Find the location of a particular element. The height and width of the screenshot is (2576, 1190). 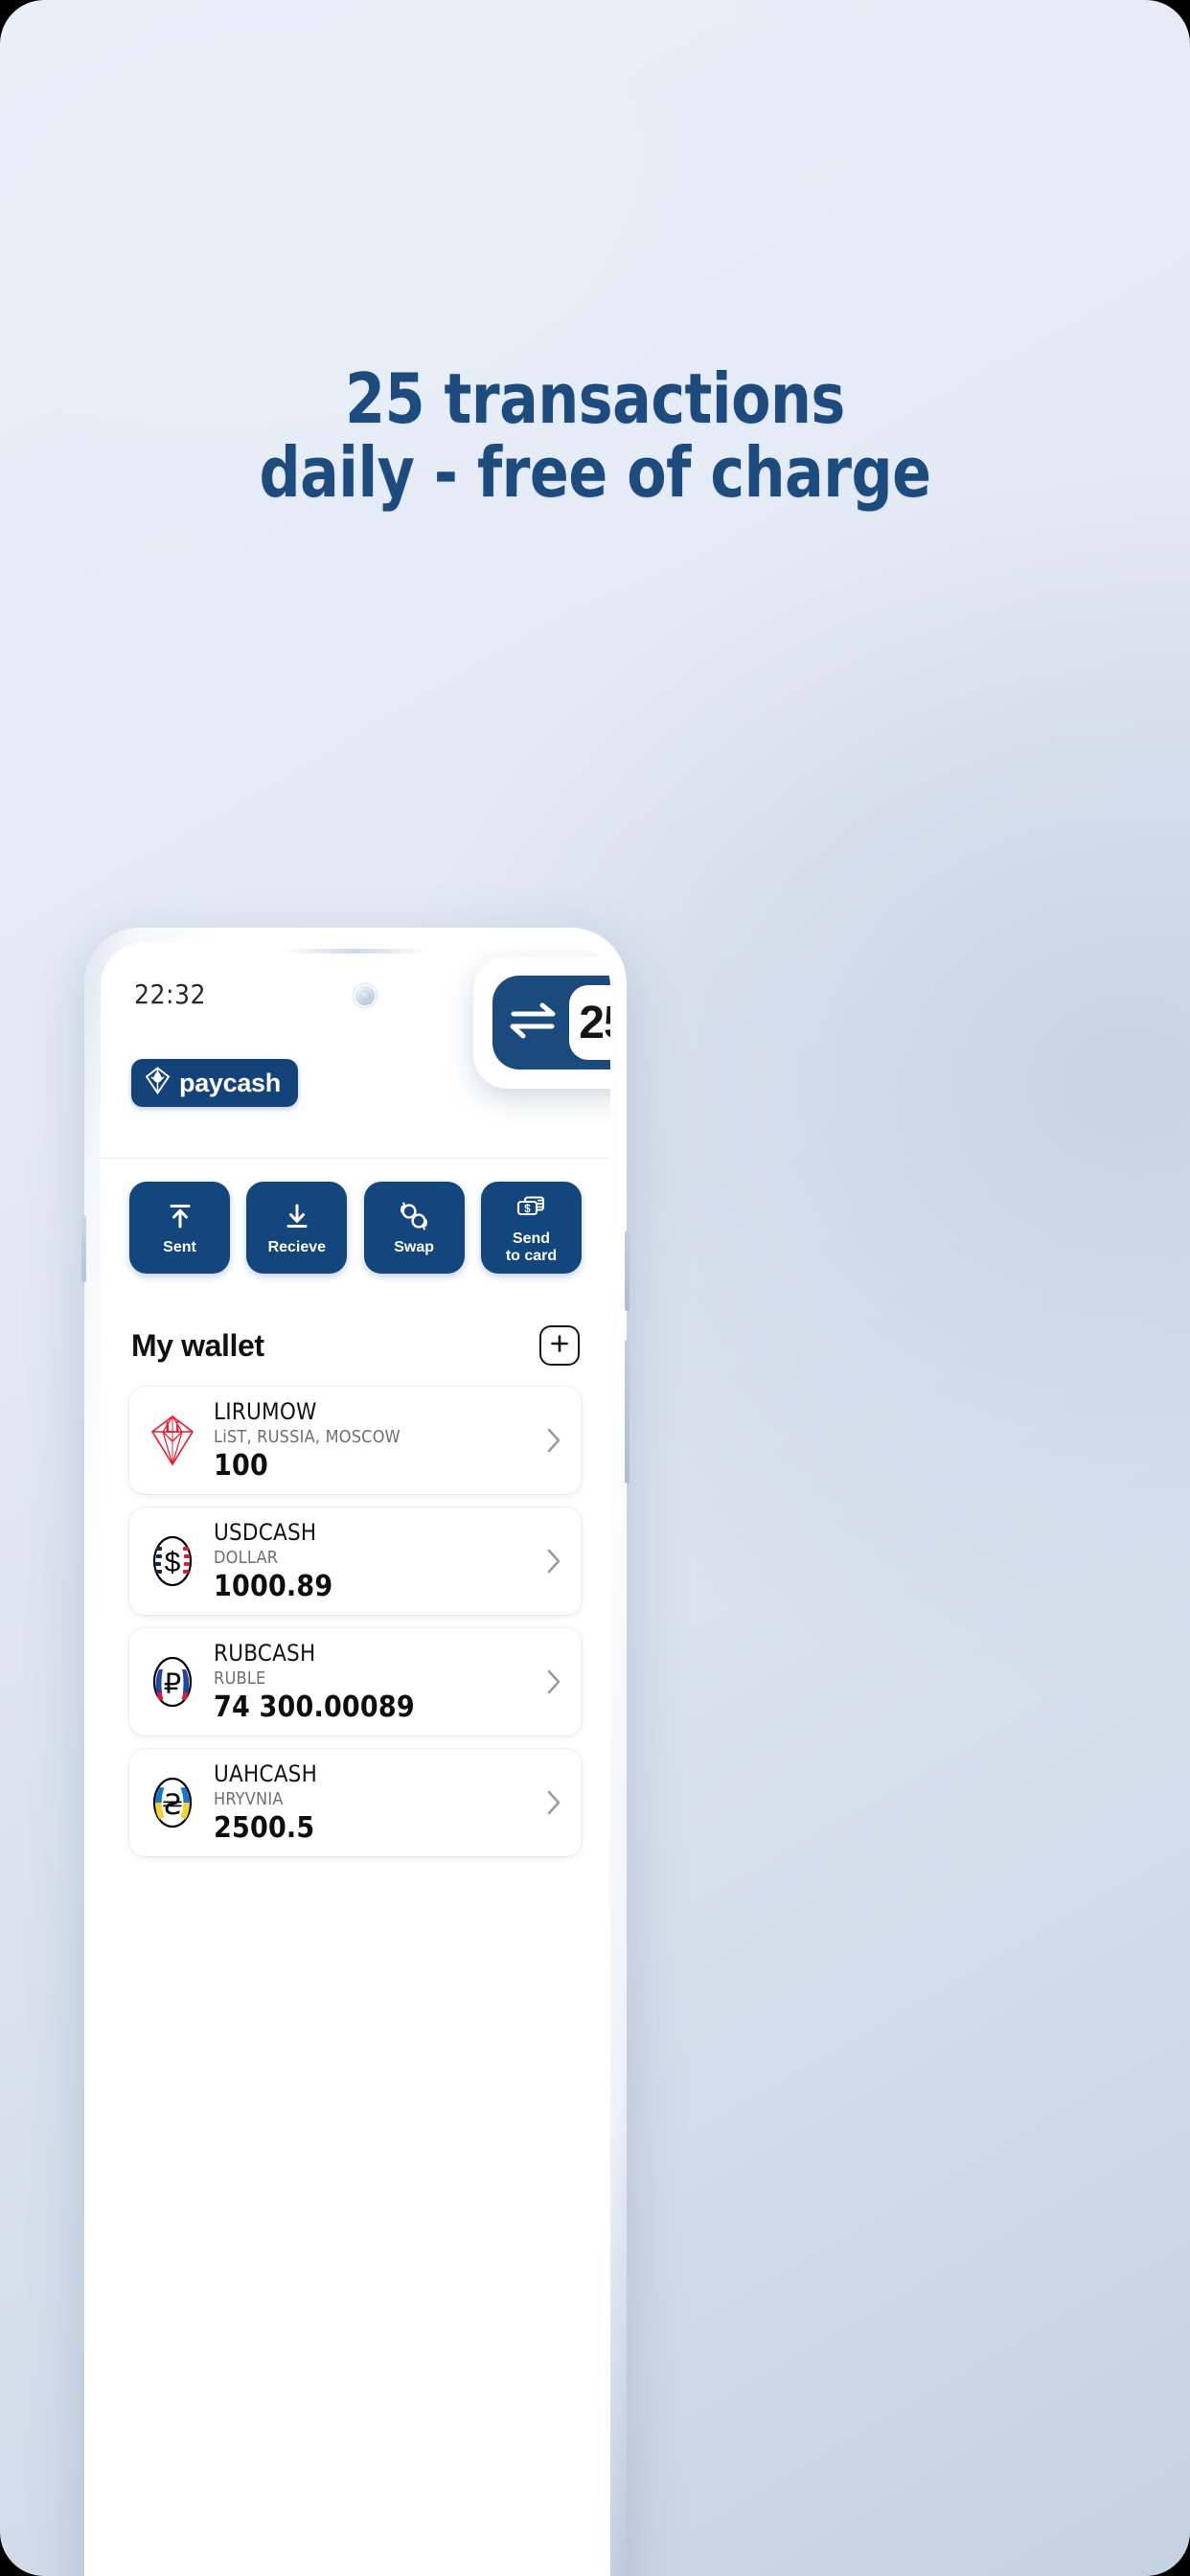

wallet-card-uahcash: ₴ UAHCASH HRYVNIA 2500.5 is located at coordinates (356, 1802).